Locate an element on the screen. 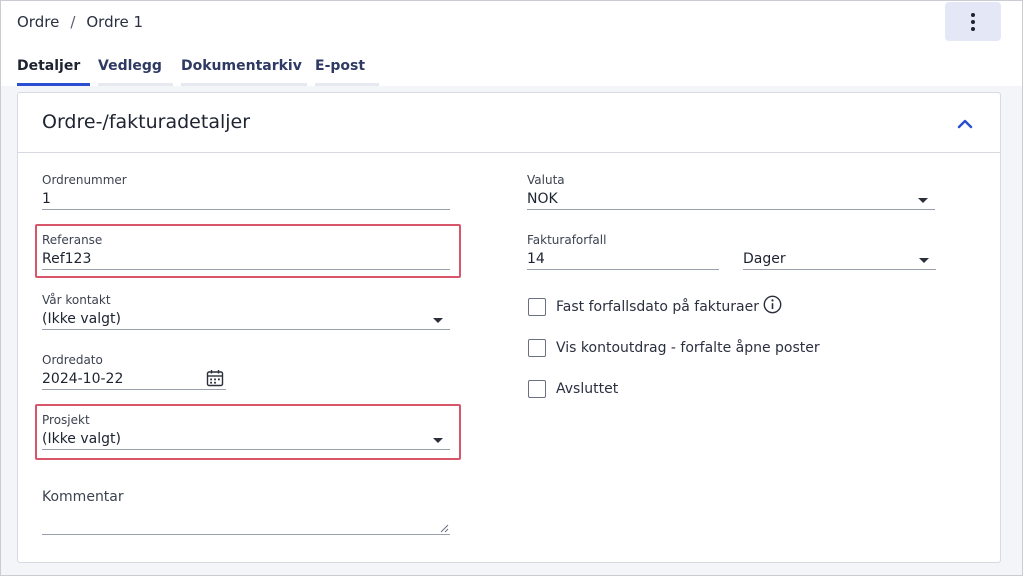 The image size is (1023, 576). valuta-field: Valuta NOK is located at coordinates (731, 191).